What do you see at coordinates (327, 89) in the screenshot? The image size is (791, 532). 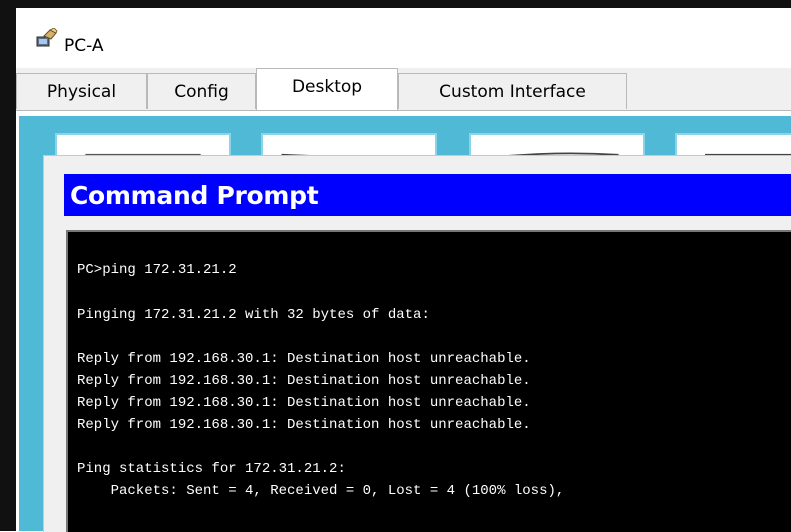 I see `tab-desktop: Desktop` at bounding box center [327, 89].